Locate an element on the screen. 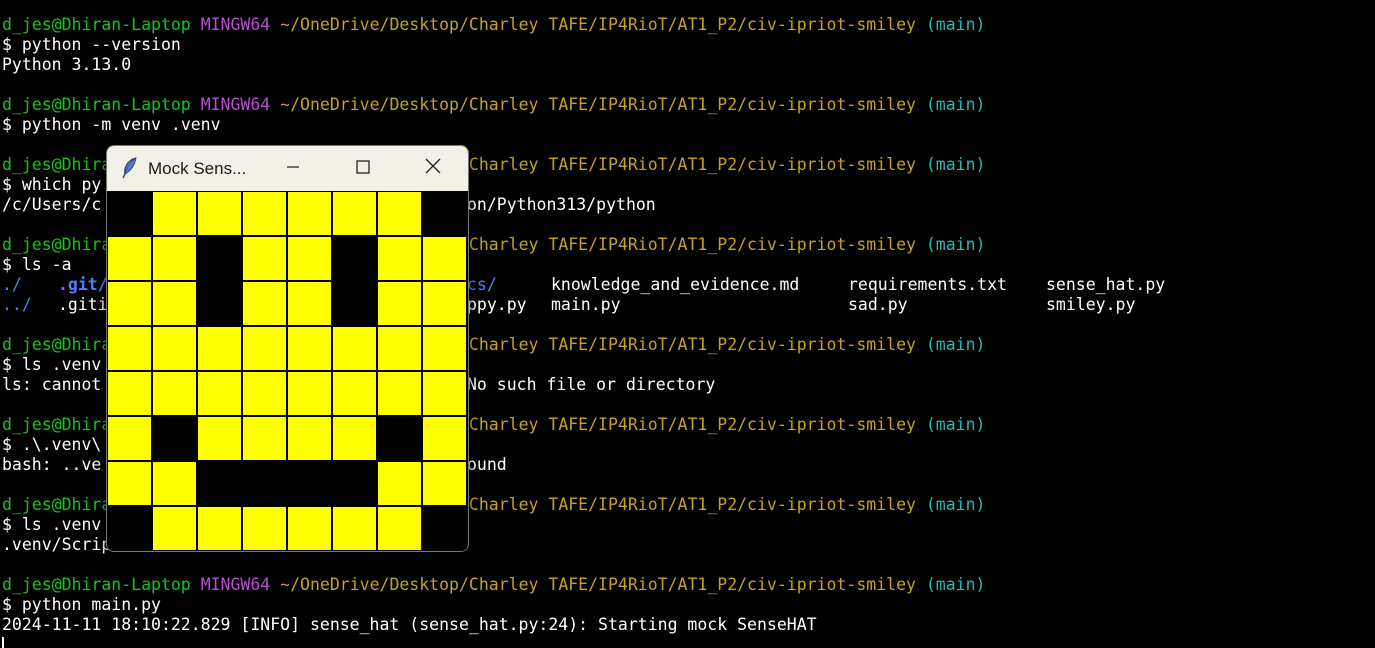  ls-entry: requirements.txt is located at coordinates (927, 284).